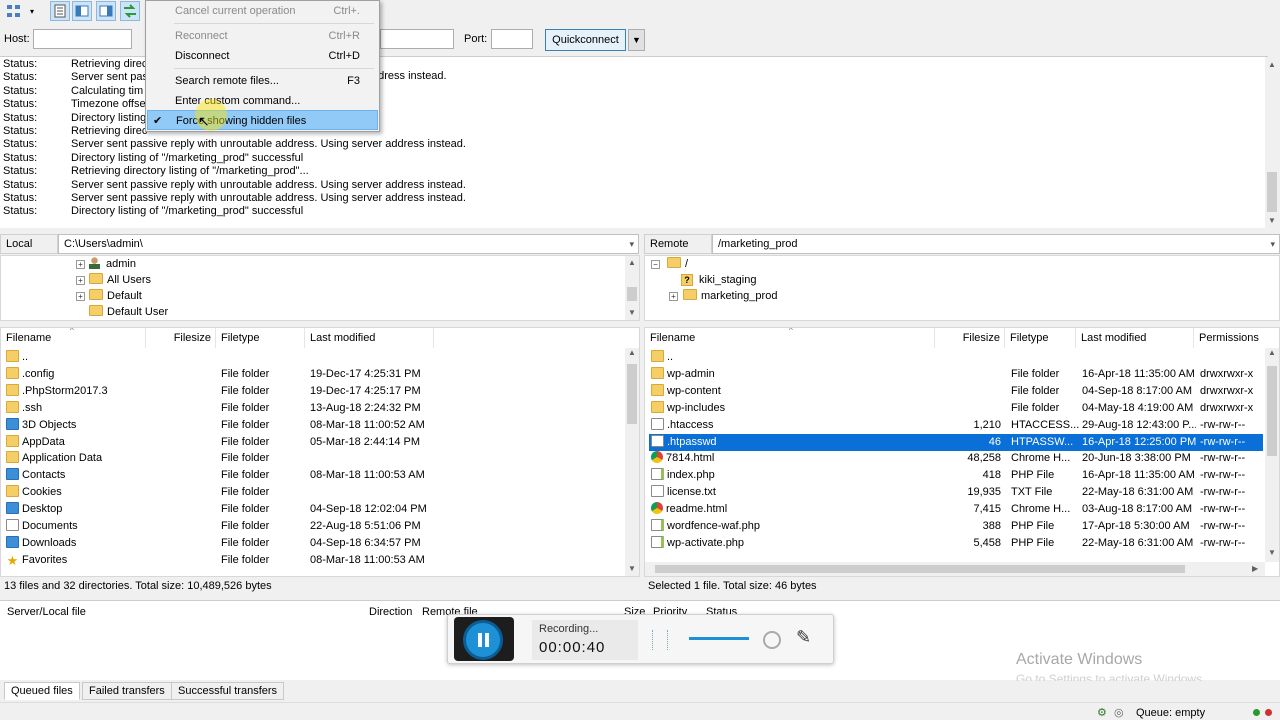 This screenshot has width=1280, height=720. Describe the element at coordinates (262, 56) in the screenshot. I see `menu-disconnect: Disconnect Ctrl+D` at that location.